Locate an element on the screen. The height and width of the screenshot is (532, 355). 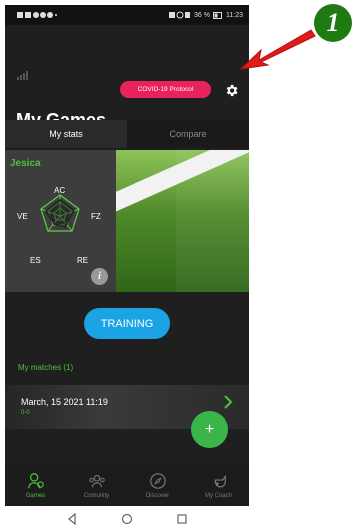
community-icon is located at coordinates (96, 480).